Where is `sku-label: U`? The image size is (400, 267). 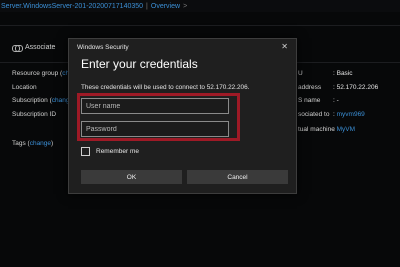
sku-label: U is located at coordinates (300, 73).